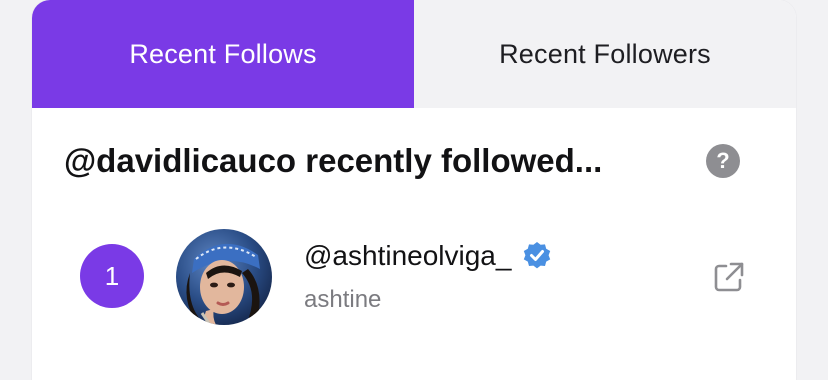  Describe the element at coordinates (605, 54) in the screenshot. I see `tab-recent-followers: Recent Followers` at that location.